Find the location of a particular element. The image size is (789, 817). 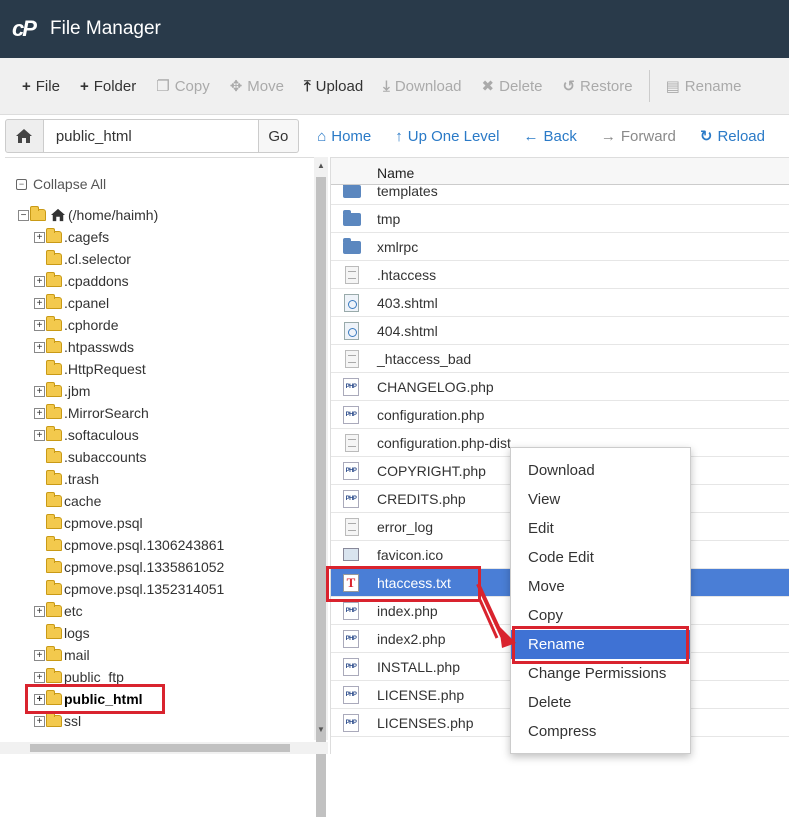

file-row: .htaccess is located at coordinates (560, 275).